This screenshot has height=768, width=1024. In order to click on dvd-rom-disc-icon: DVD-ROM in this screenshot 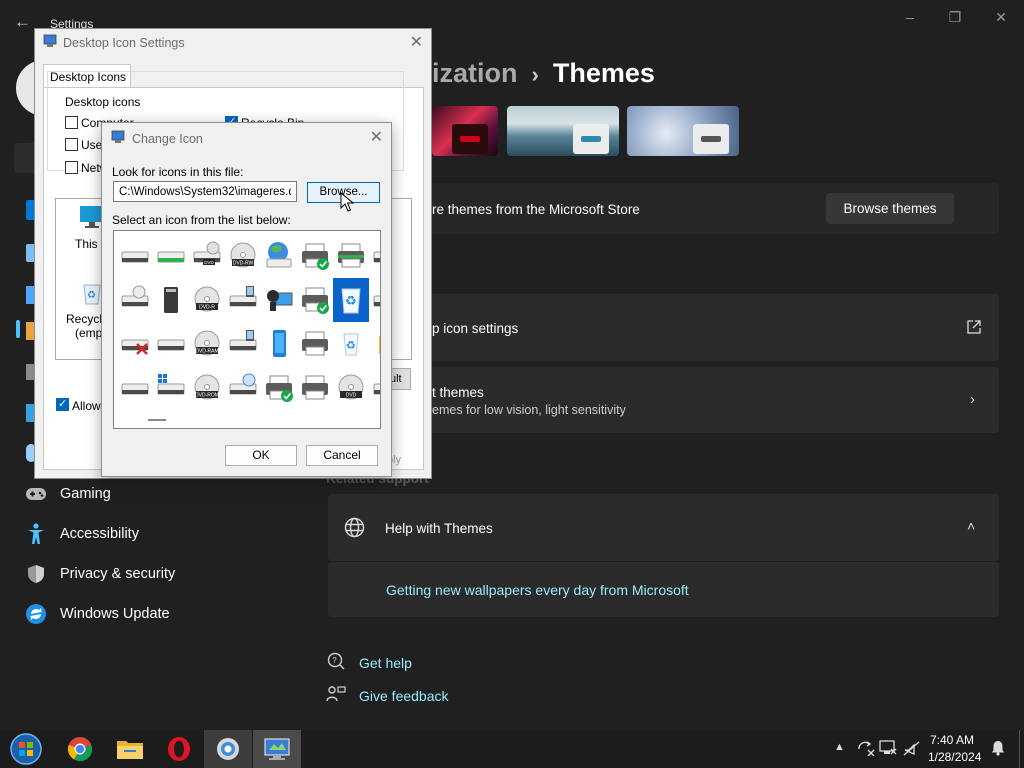, I will do `click(207, 388)`.